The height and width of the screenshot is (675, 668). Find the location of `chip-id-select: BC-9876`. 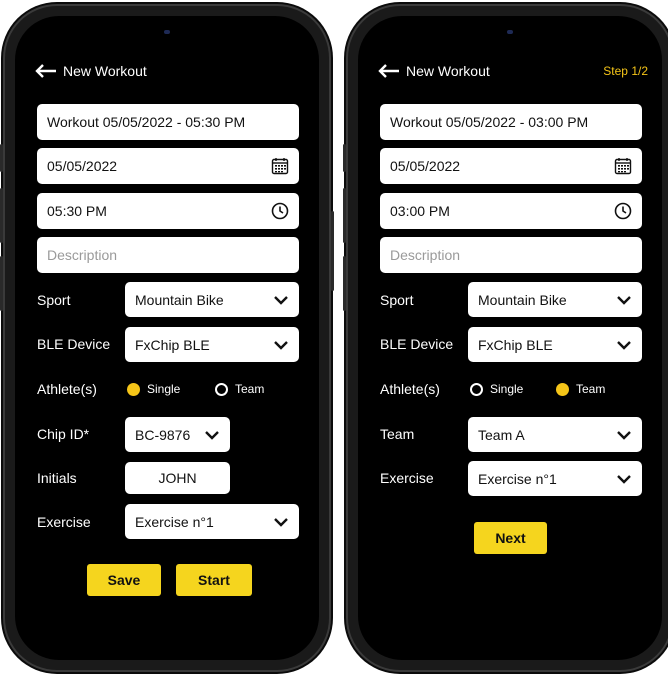

chip-id-select: BC-9876 is located at coordinates (177, 434).